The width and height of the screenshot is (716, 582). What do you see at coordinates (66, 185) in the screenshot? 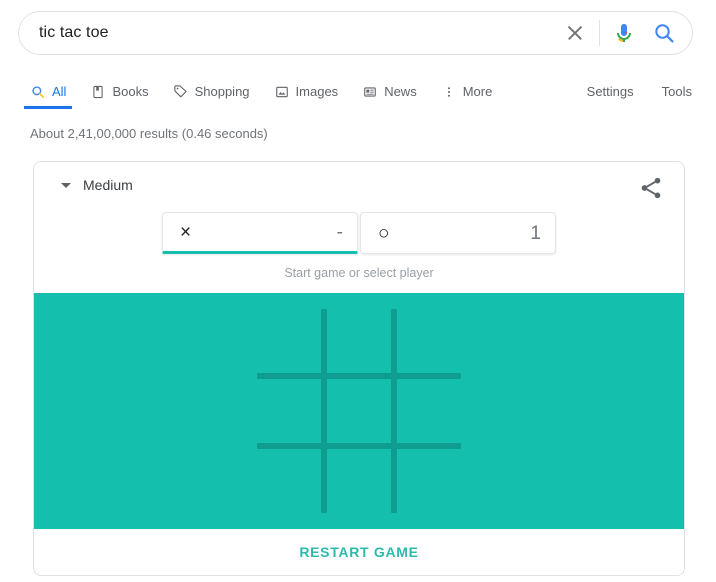
I see `chevron-down-icon` at bounding box center [66, 185].